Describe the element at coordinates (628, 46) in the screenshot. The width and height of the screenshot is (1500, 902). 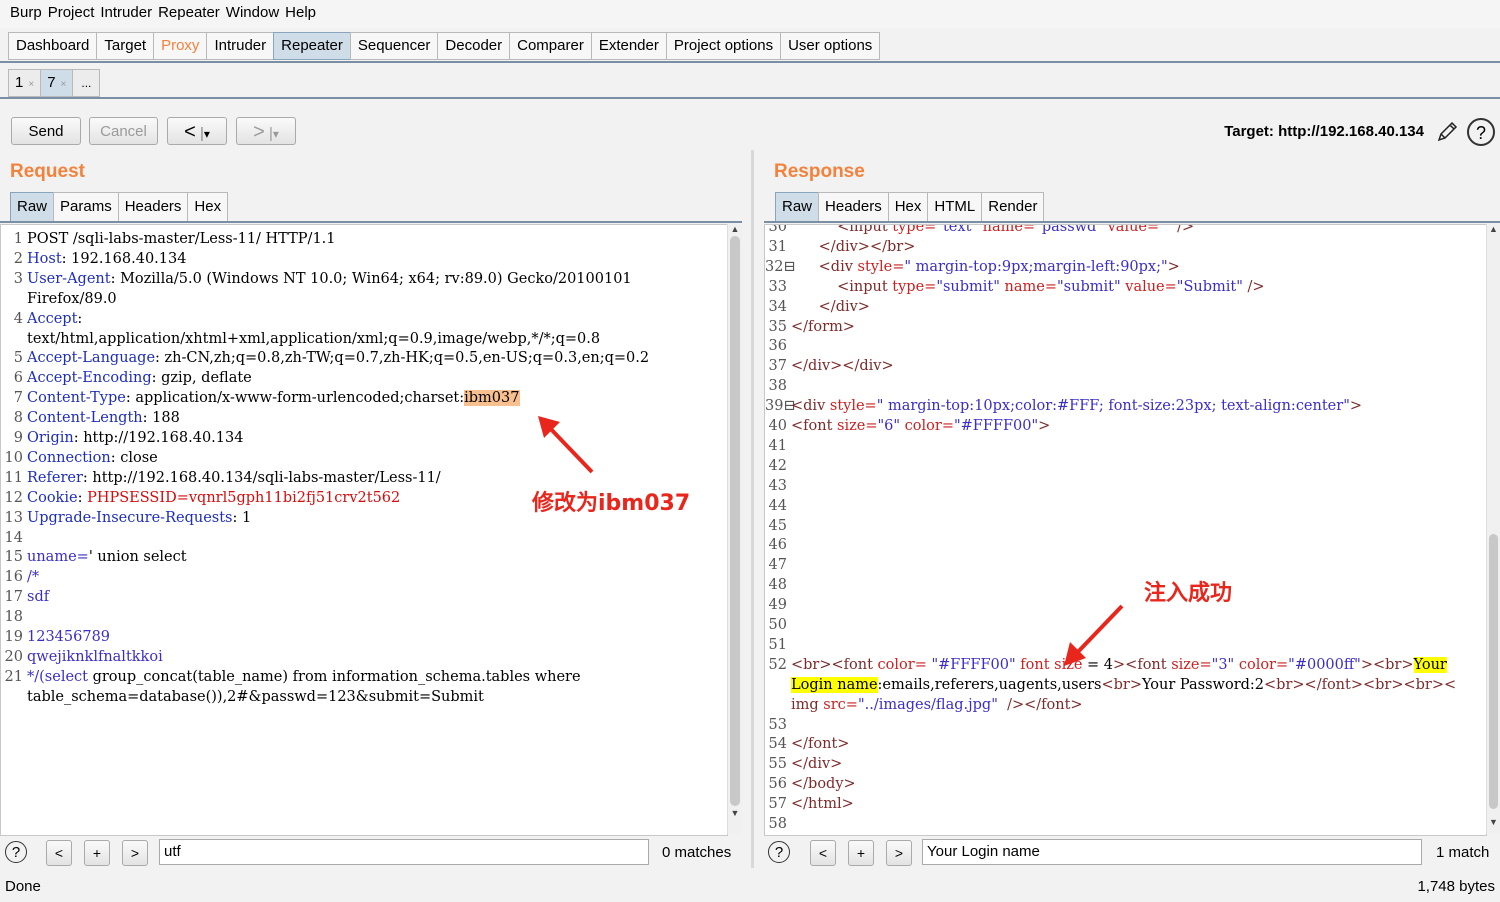
I see `tab-extender: Extender` at that location.